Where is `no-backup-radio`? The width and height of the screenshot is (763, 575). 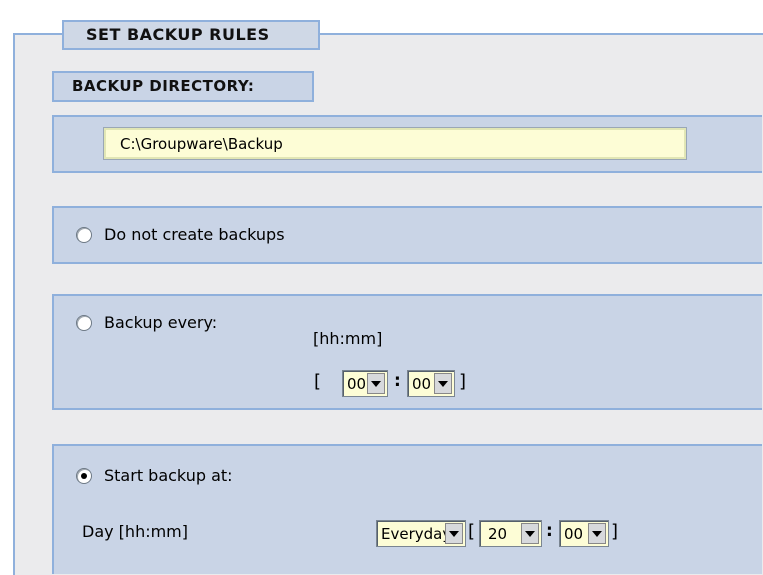 no-backup-radio is located at coordinates (84, 234).